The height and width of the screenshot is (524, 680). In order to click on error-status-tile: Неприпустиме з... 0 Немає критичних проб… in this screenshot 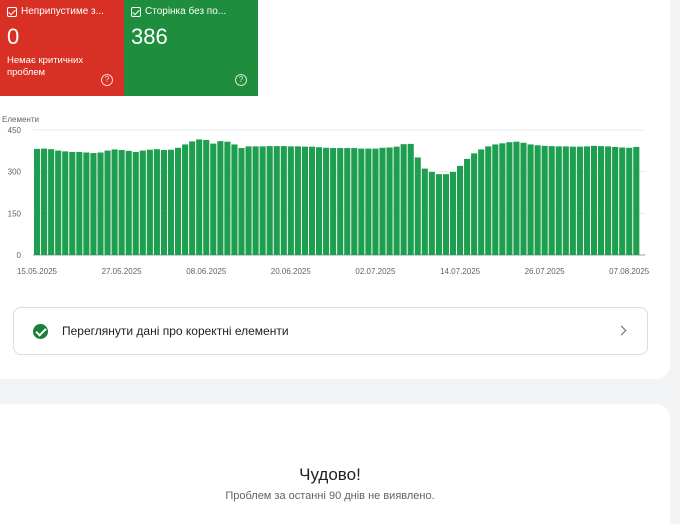, I will do `click(62, 48)`.